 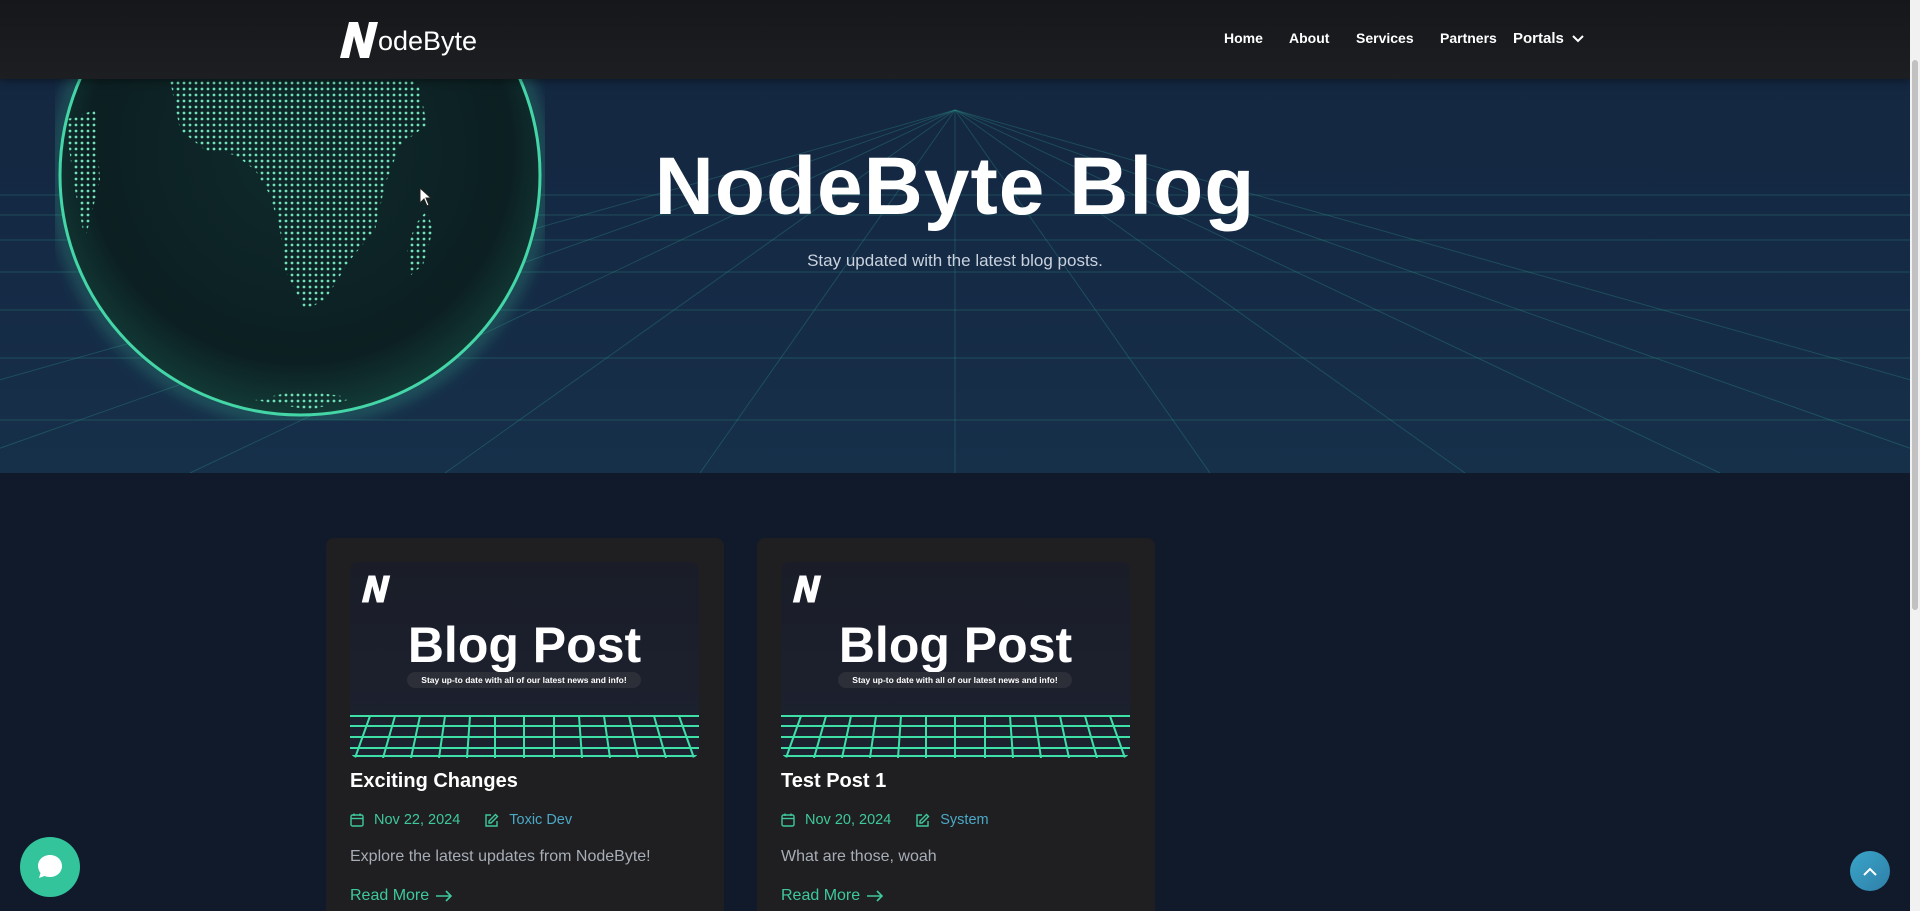 What do you see at coordinates (1243, 38) in the screenshot?
I see `nav-home: Home` at bounding box center [1243, 38].